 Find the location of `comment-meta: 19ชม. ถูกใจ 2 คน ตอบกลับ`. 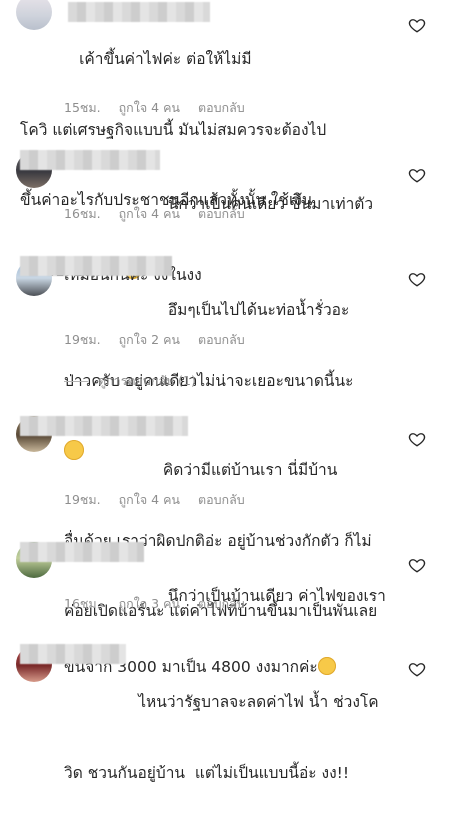

comment-meta: 19ชม. ถูกใจ 2 คน ตอบกลับ is located at coordinates (154, 340).